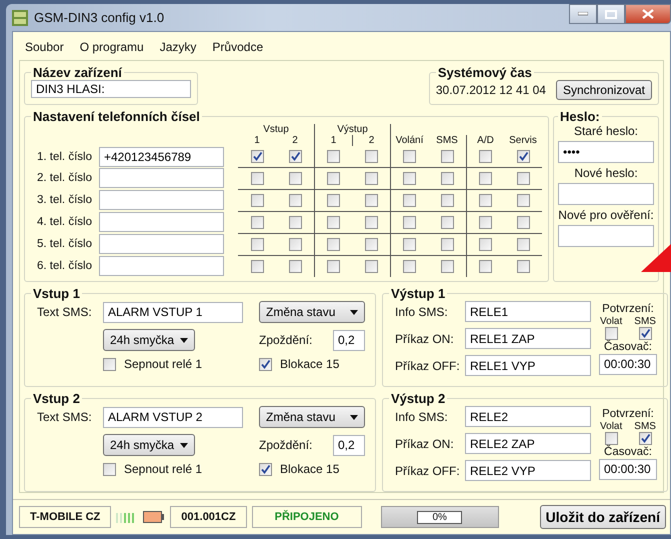  What do you see at coordinates (111, 89) in the screenshot?
I see `device-name-field: DIN3 HLASI:` at bounding box center [111, 89].